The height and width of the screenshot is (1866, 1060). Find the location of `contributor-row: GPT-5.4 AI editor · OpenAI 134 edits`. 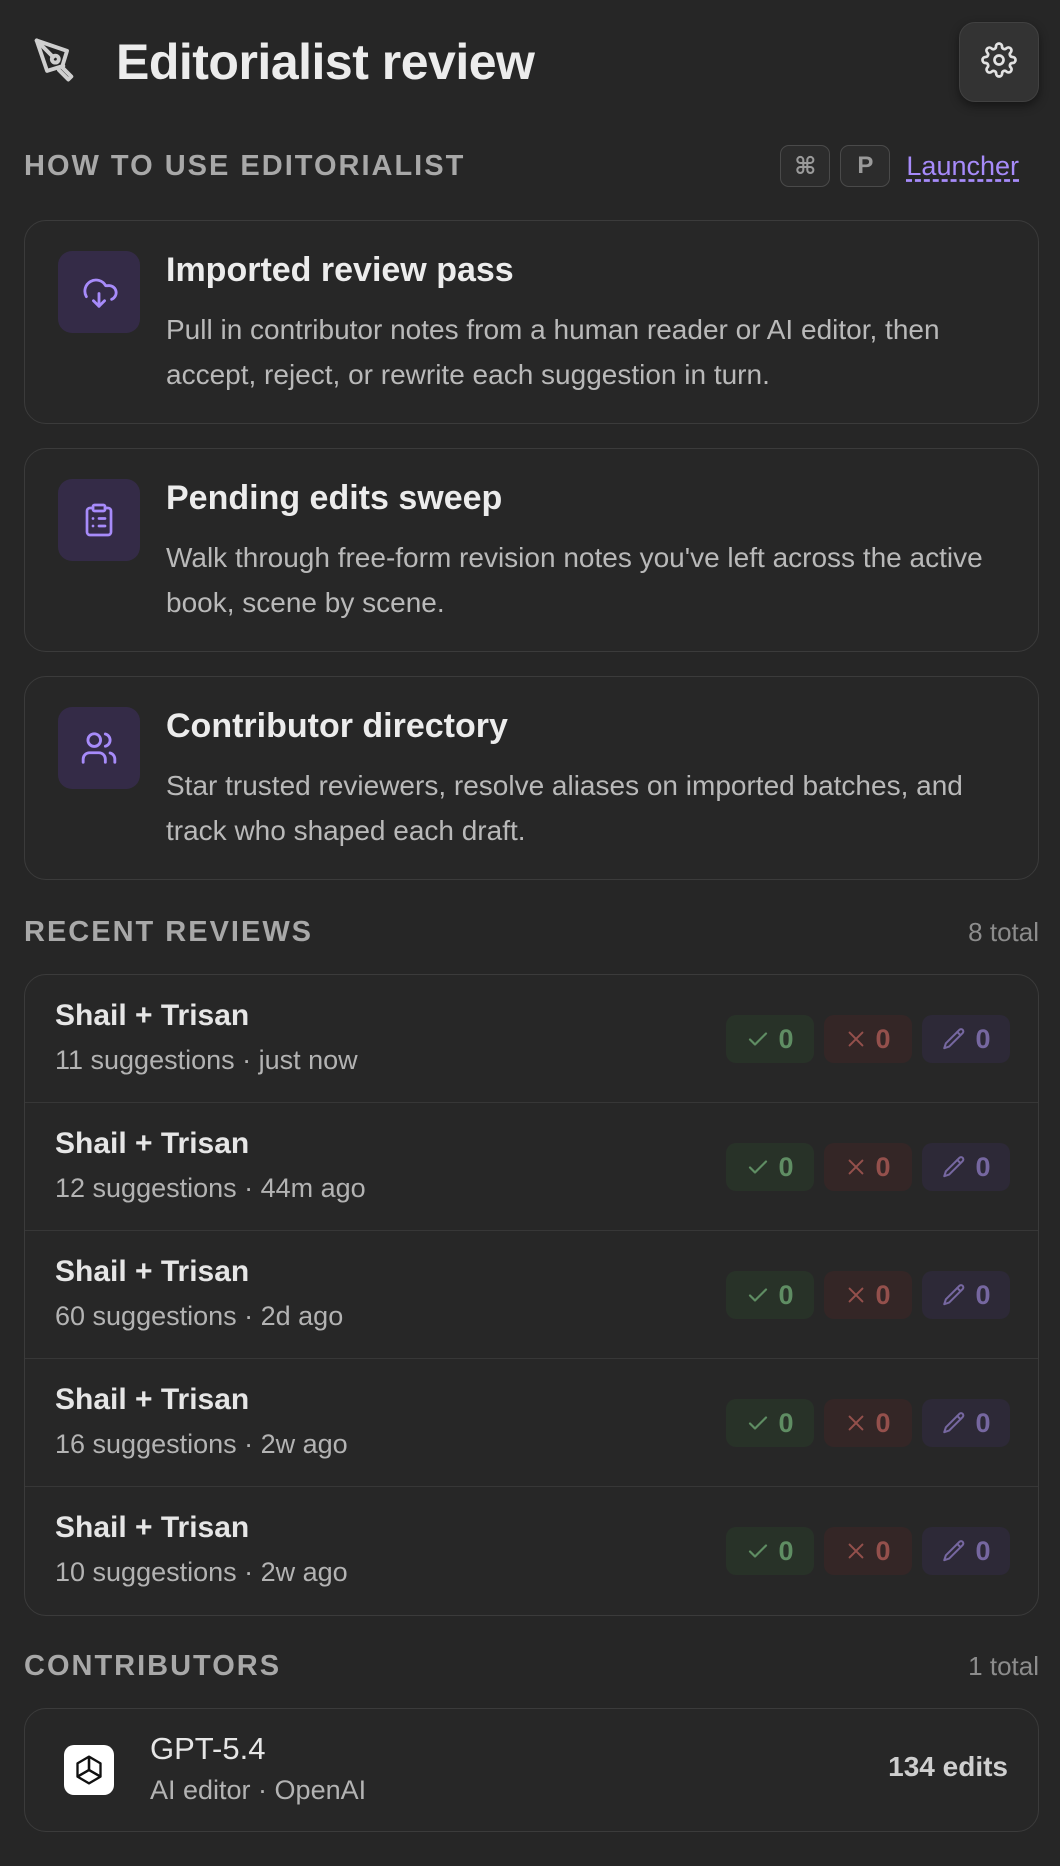

contributor-row: GPT-5.4 AI editor · OpenAI 134 edits is located at coordinates (531, 1770).